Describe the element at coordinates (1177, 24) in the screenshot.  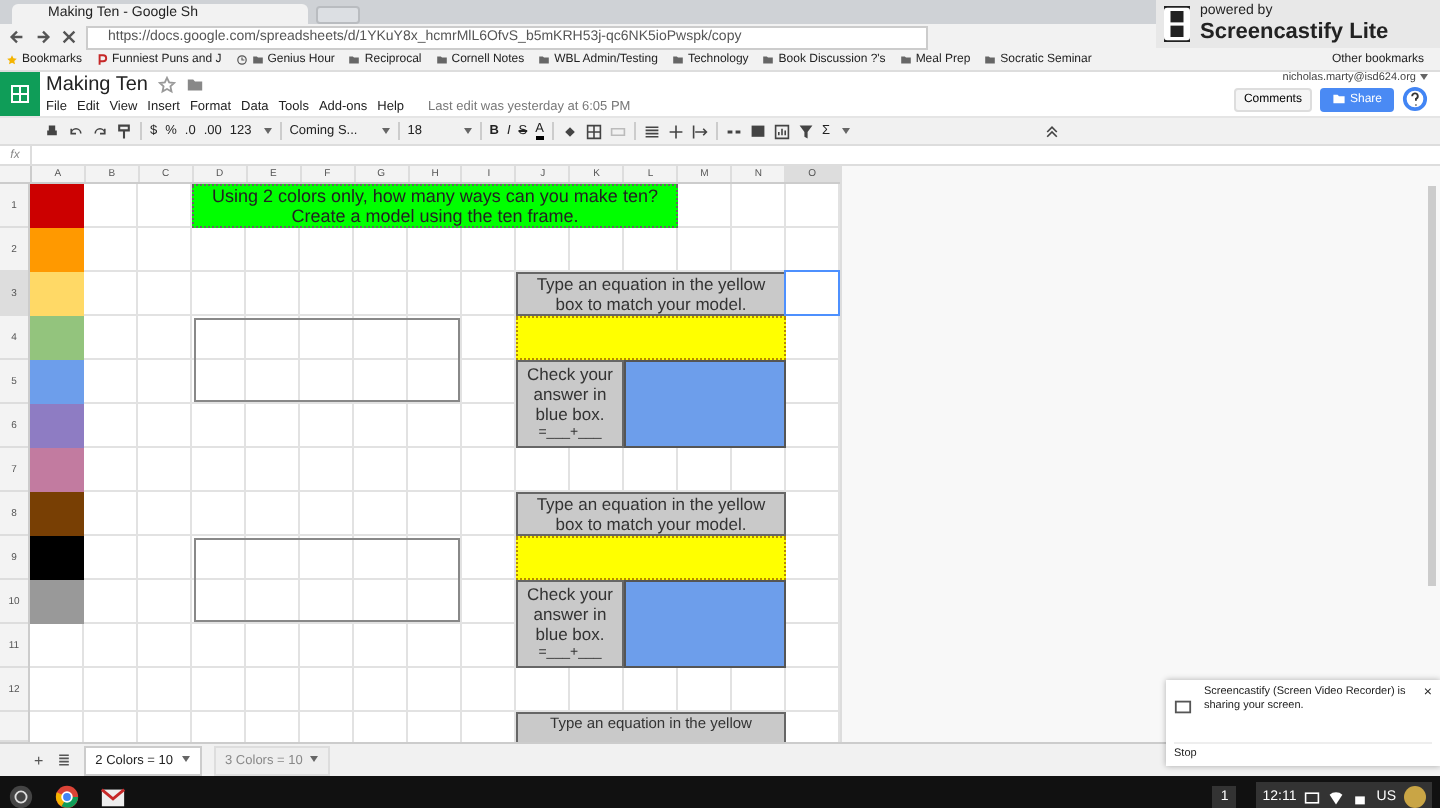
I see `film-icon` at that location.